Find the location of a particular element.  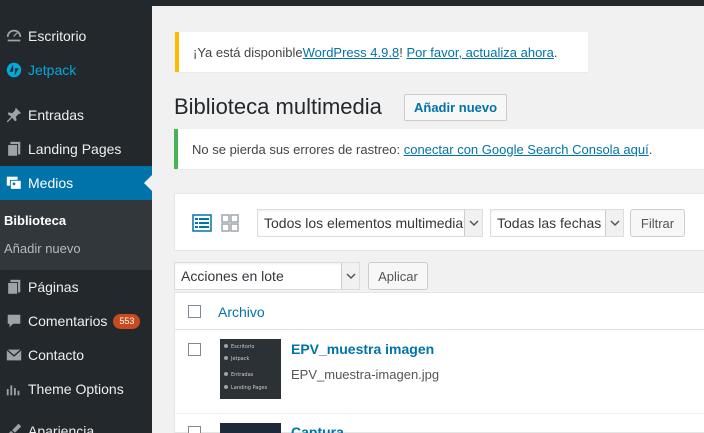

brush-icon is located at coordinates (14, 427).